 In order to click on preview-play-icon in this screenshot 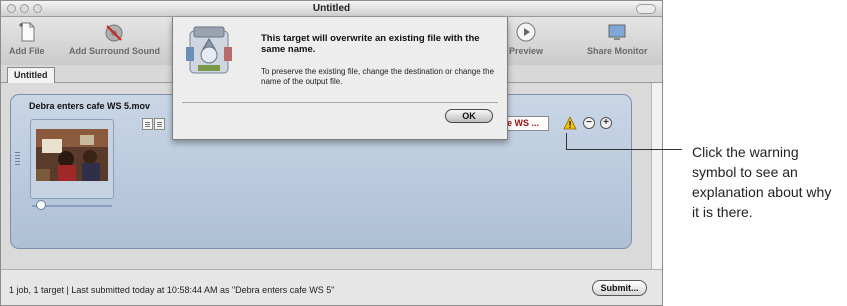, I will do `click(526, 32)`.